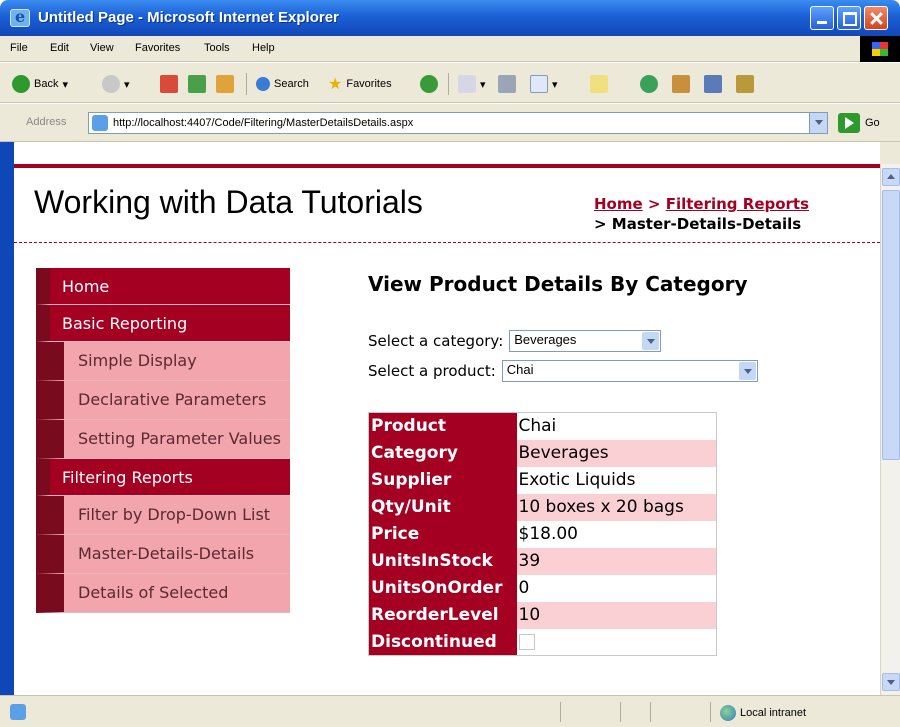  I want to click on details-row-category: Category Beverages, so click(542, 453).